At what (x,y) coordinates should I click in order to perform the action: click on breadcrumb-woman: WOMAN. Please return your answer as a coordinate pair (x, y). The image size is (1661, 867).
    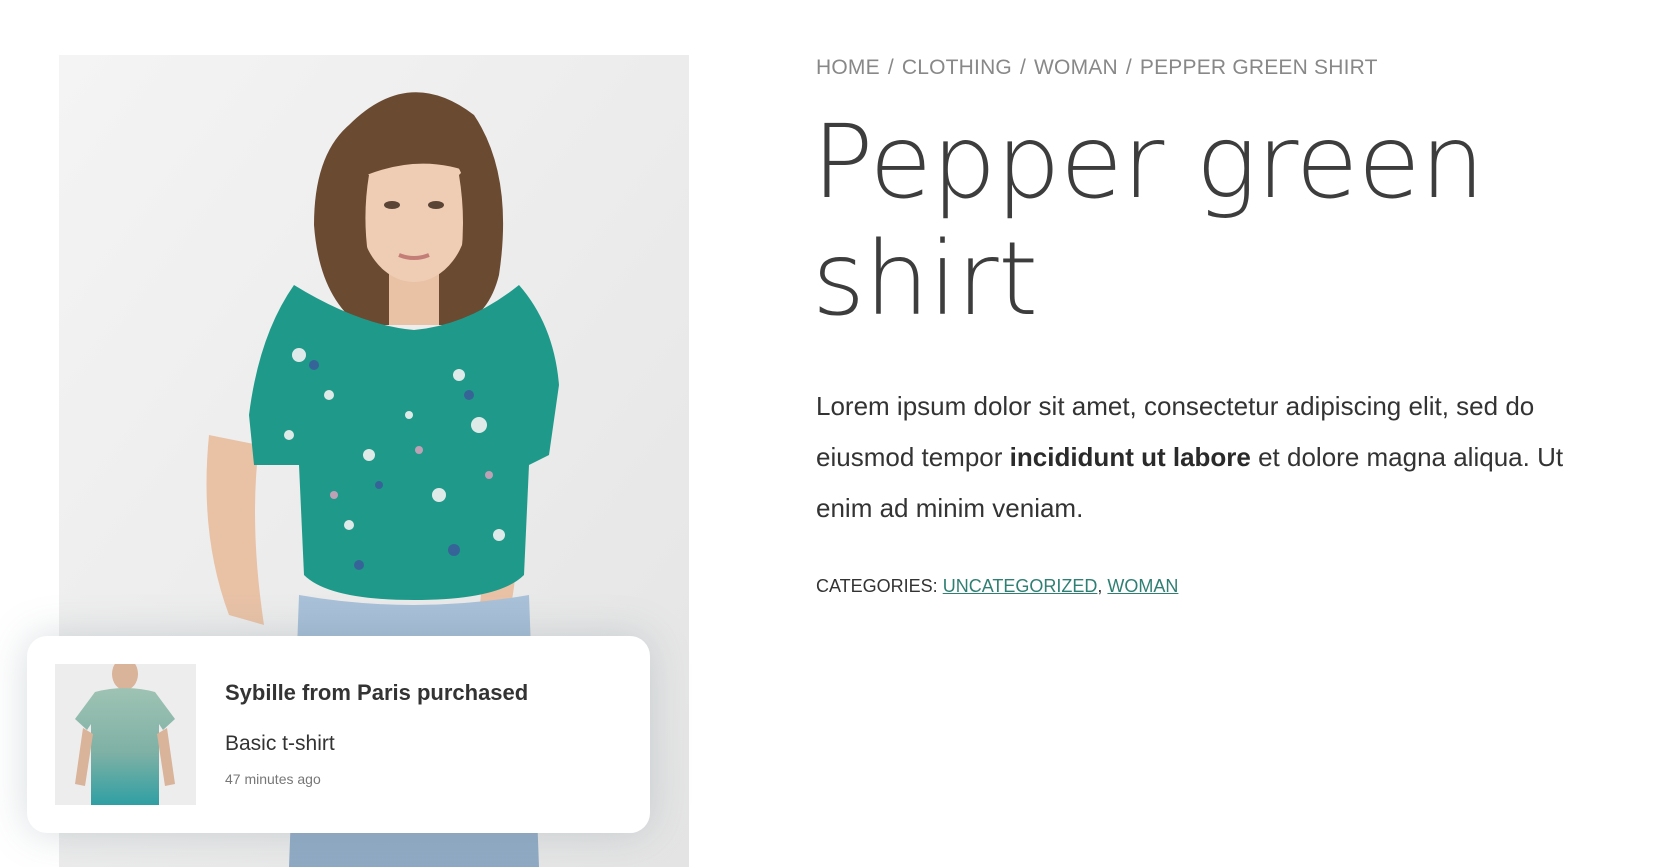
    Looking at the image, I should click on (1076, 67).